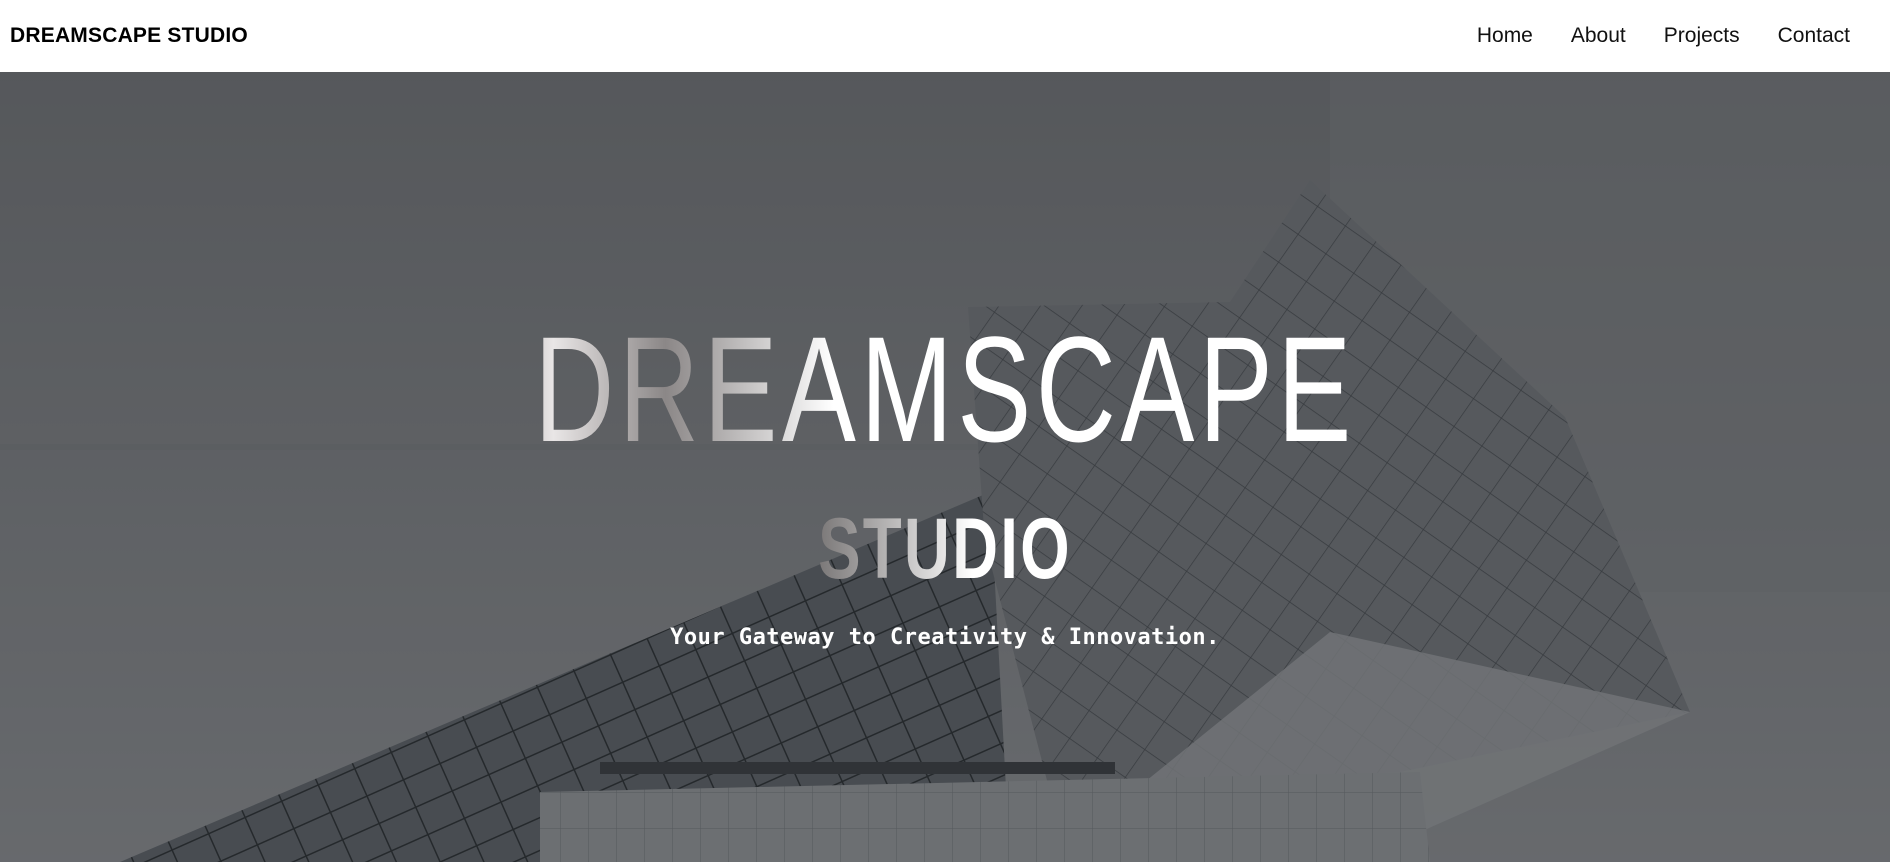  What do you see at coordinates (1505, 36) in the screenshot?
I see `nav-link-home: Home` at bounding box center [1505, 36].